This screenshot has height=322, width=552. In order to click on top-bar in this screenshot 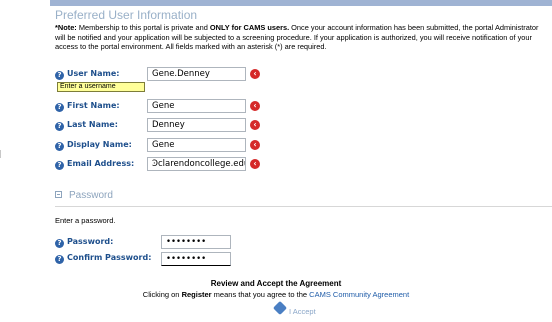, I will do `click(301, 3)`.